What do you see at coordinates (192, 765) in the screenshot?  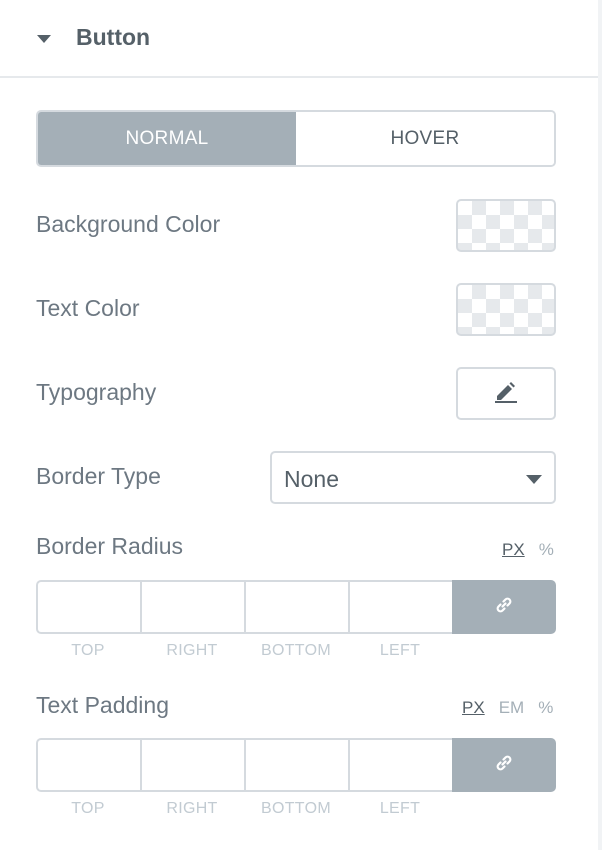 I see `text-padding-right-input` at bounding box center [192, 765].